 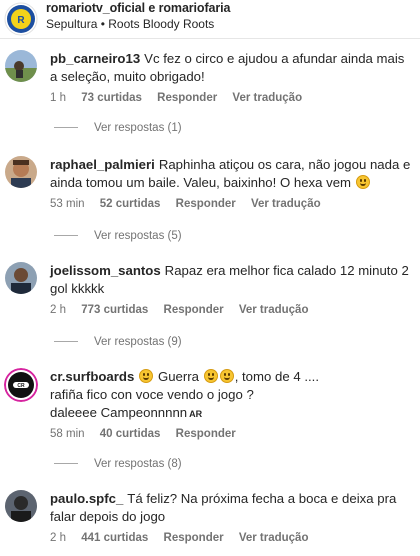 I want to click on comment-body-line2: rafiña fico con voce vendo o jogo ?, so click(x=152, y=394).